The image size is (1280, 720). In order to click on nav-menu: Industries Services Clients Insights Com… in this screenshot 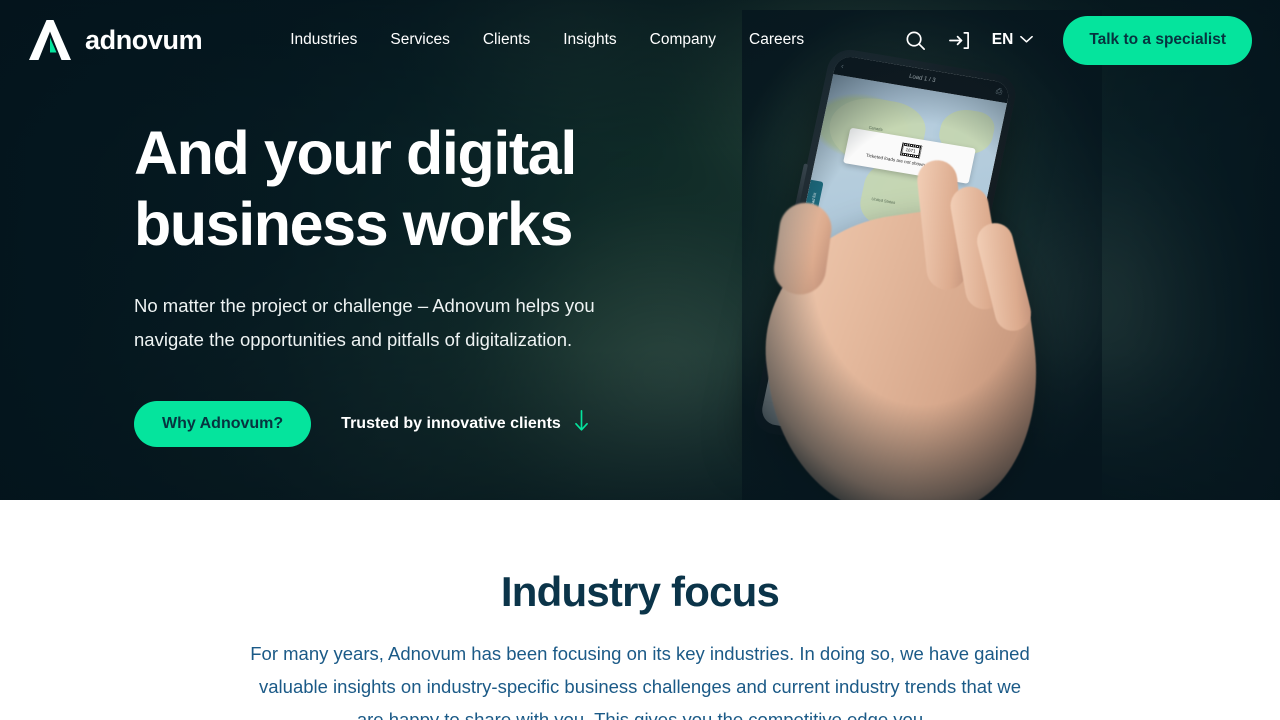, I will do `click(547, 40)`.